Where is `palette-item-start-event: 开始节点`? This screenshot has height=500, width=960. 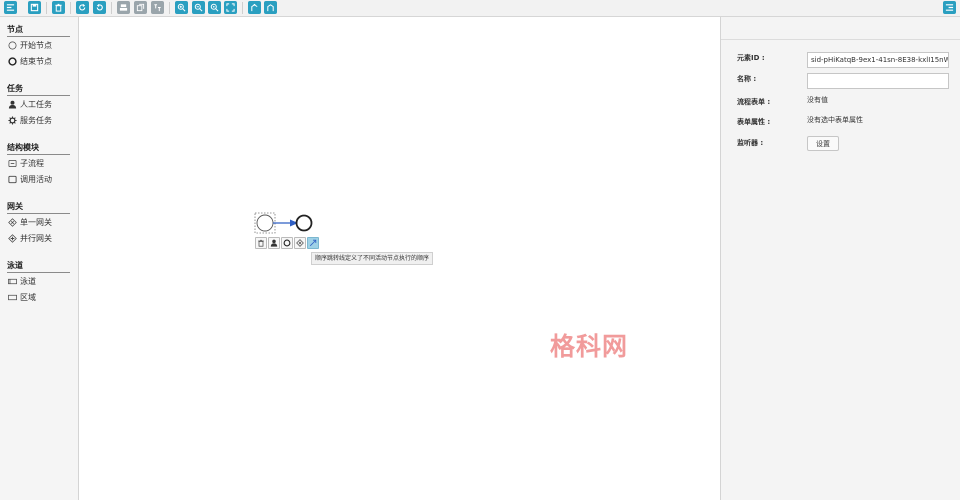
palette-item-start-event: 开始节点 is located at coordinates (30, 45).